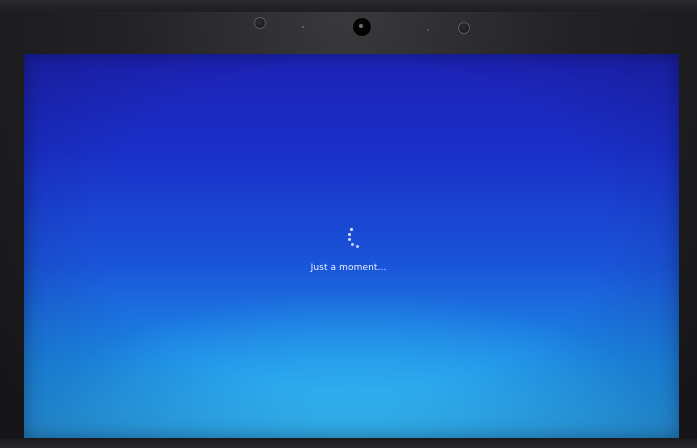 The image size is (697, 448). I want to click on indicator-sensor-icon, so click(464, 28).